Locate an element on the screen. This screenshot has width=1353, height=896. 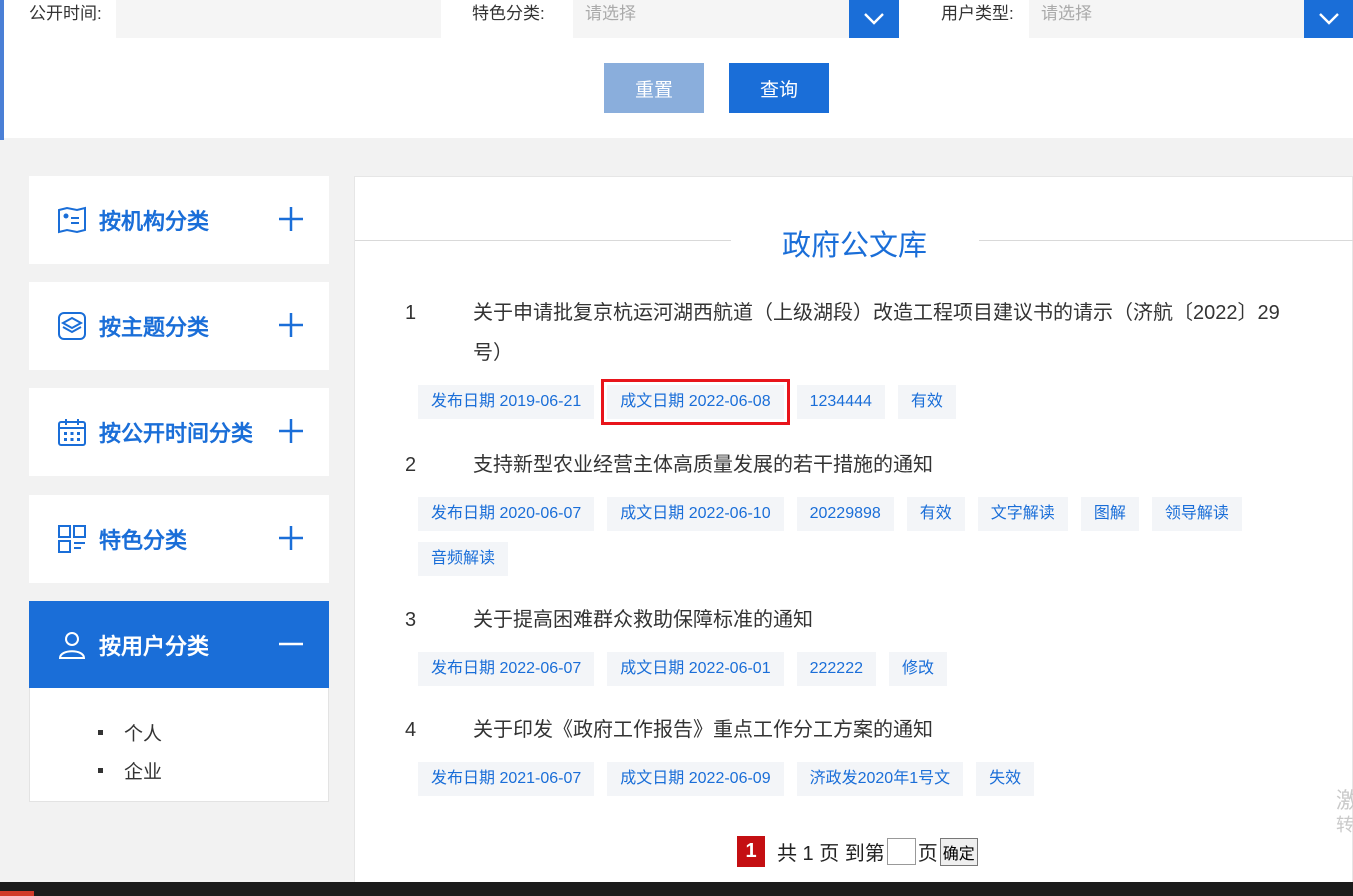
sidebar-item-label: 按主题分类 is located at coordinates (154, 327).